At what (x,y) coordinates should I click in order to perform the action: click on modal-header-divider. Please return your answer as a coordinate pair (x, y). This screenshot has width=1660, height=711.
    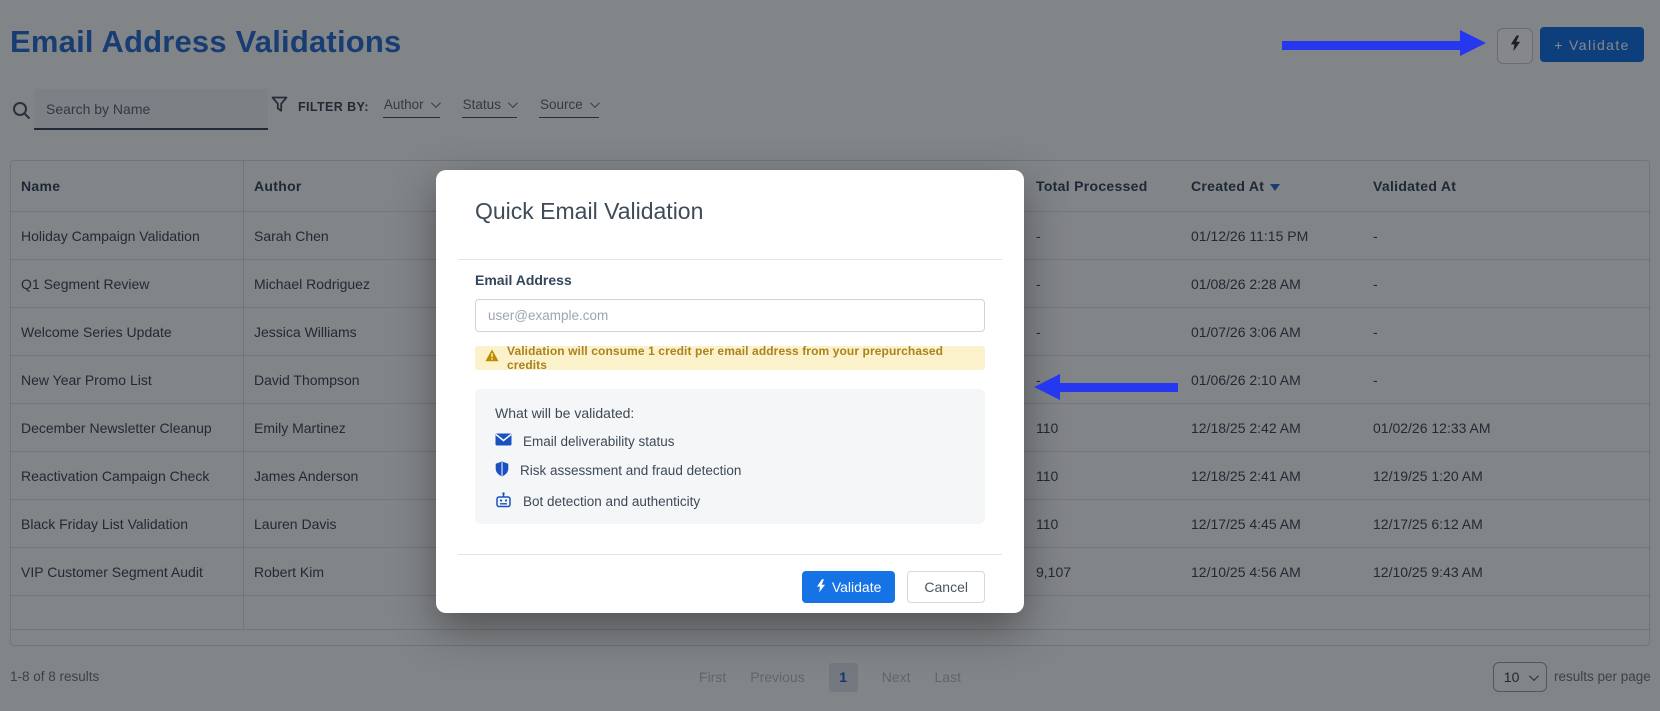
    Looking at the image, I should click on (730, 259).